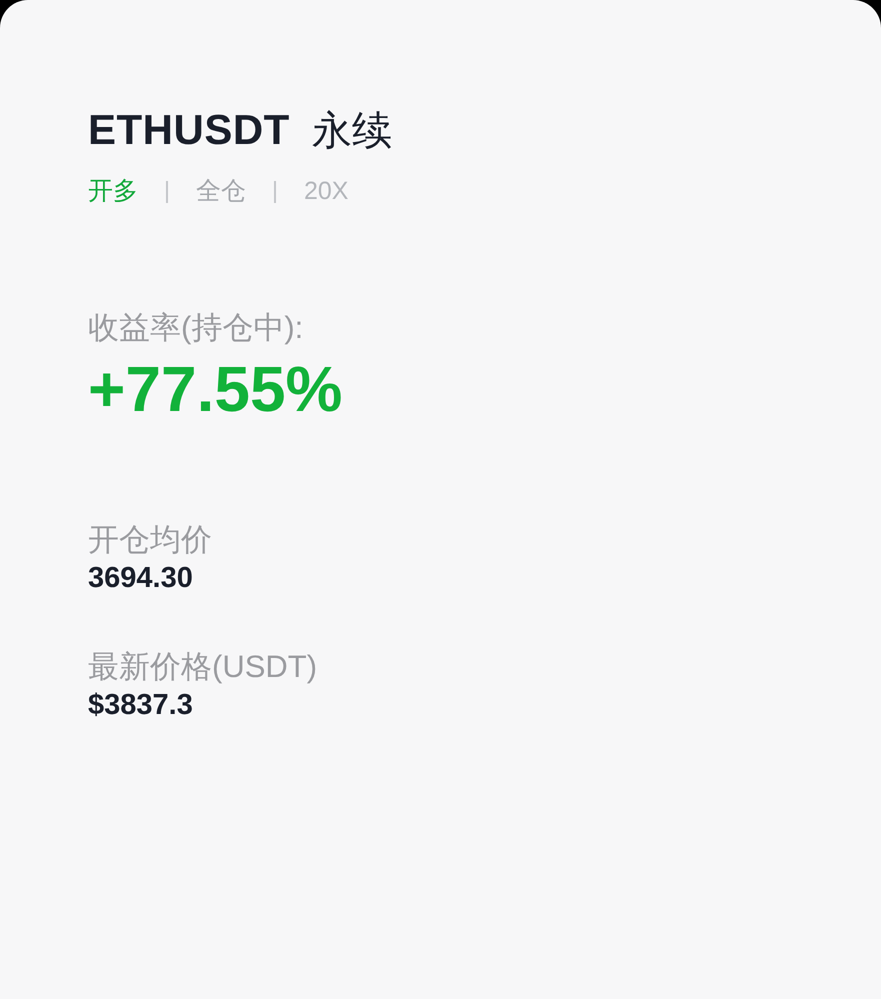 The image size is (881, 999). I want to click on field-value: 3694.30, so click(140, 578).